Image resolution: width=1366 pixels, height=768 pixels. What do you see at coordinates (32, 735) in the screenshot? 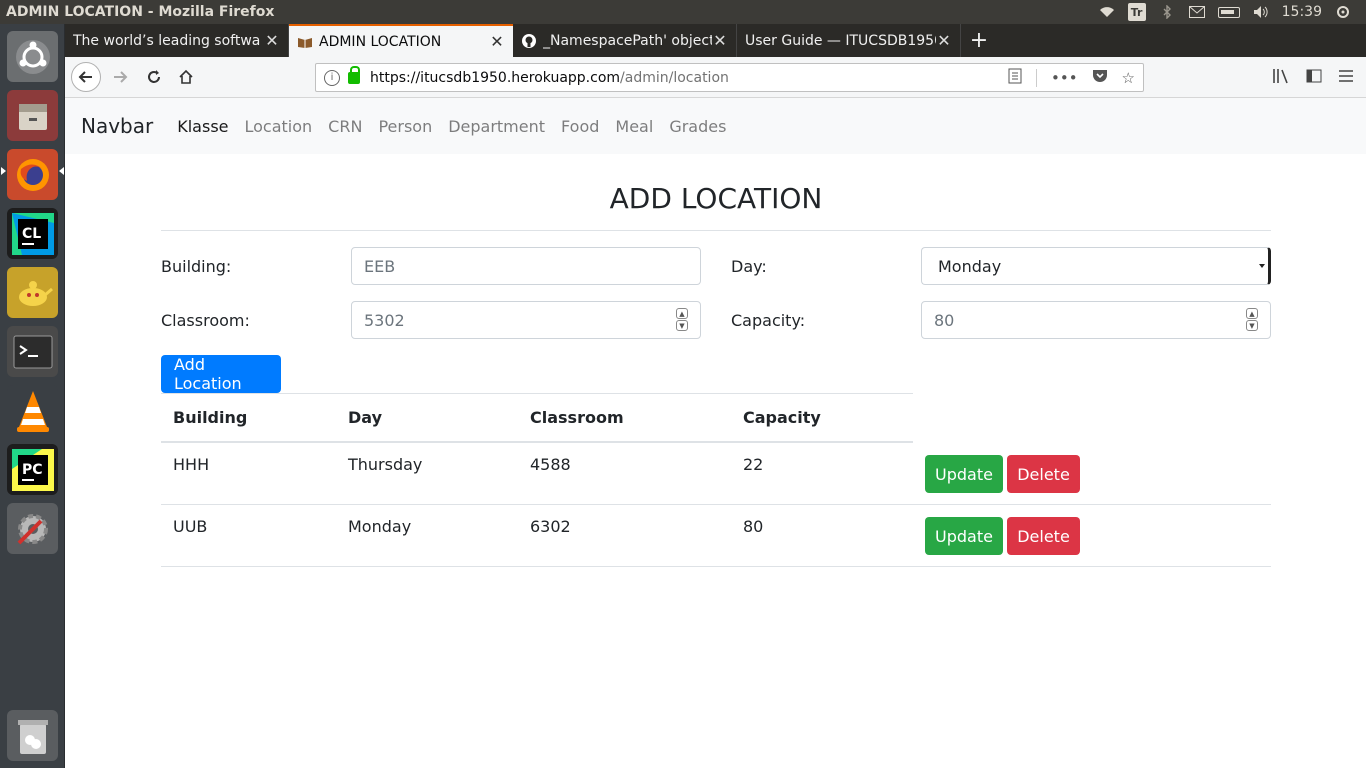
I see `trash-icon` at bounding box center [32, 735].